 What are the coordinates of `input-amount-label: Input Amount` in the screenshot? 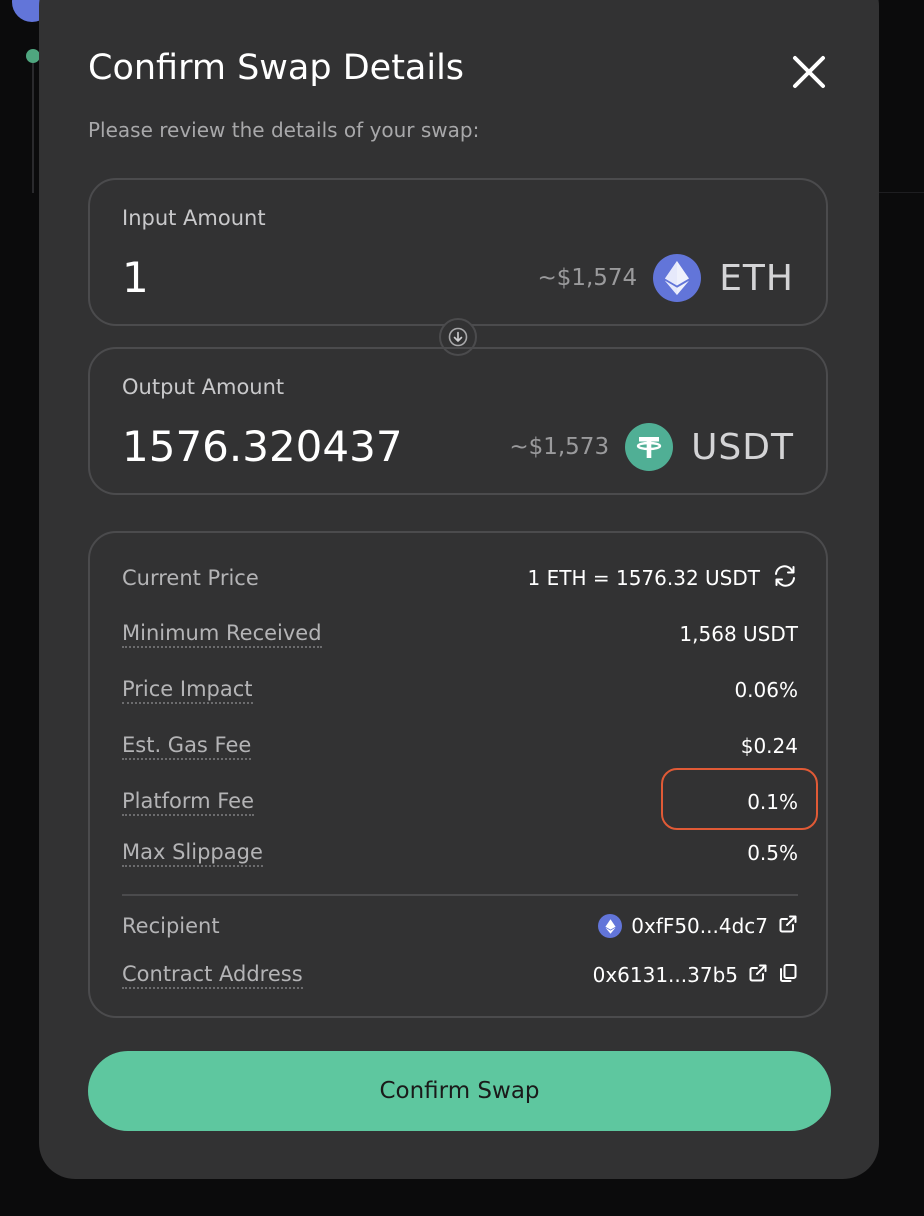 It's located at (194, 218).